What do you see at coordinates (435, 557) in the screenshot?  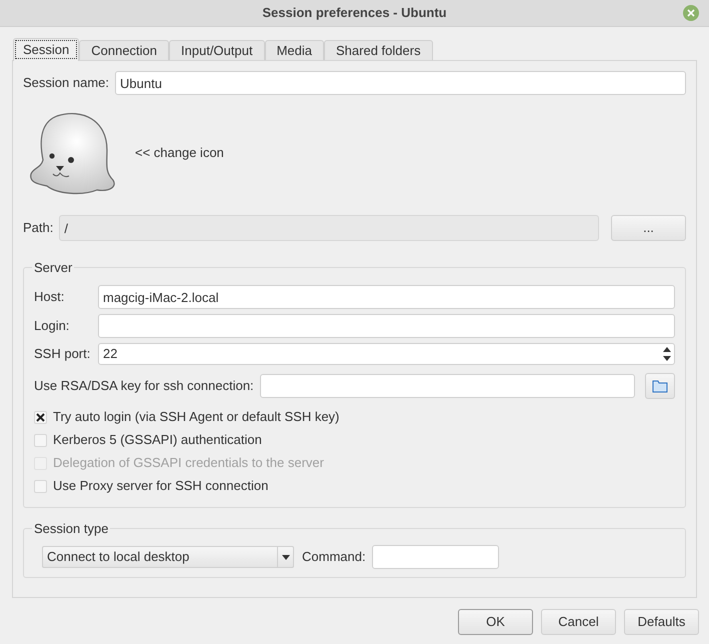 I see `command-field` at bounding box center [435, 557].